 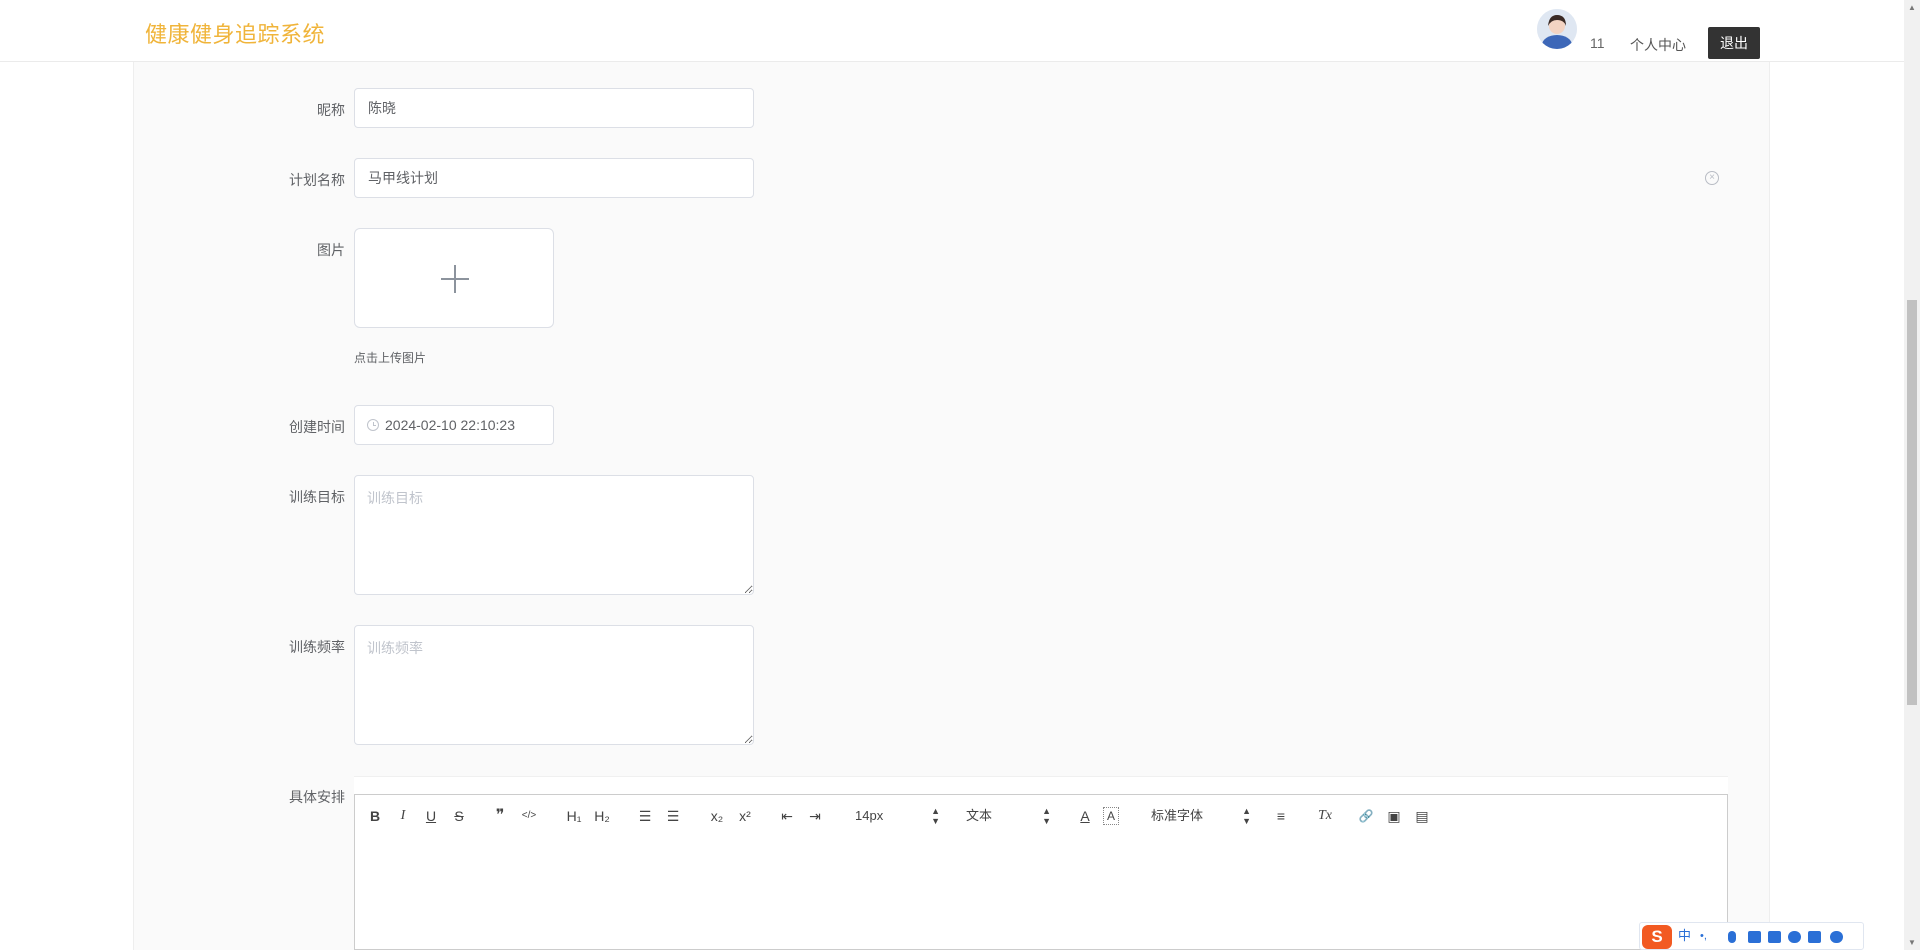 What do you see at coordinates (1703, 936) in the screenshot?
I see `ime-punctuation-toggle: •,` at bounding box center [1703, 936].